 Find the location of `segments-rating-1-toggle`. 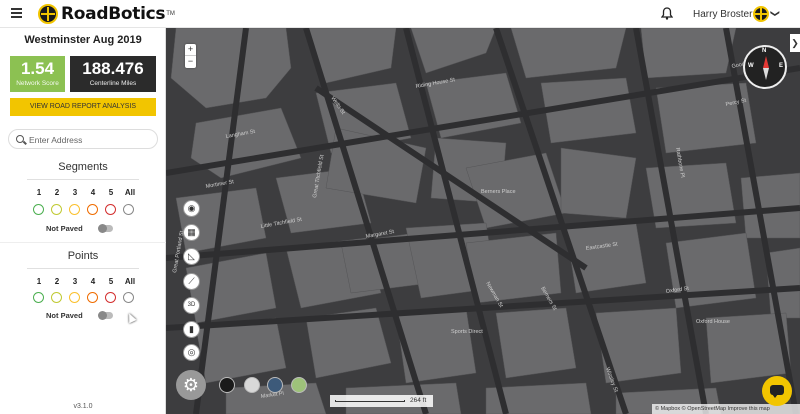

segments-rating-1-toggle is located at coordinates (38, 209).